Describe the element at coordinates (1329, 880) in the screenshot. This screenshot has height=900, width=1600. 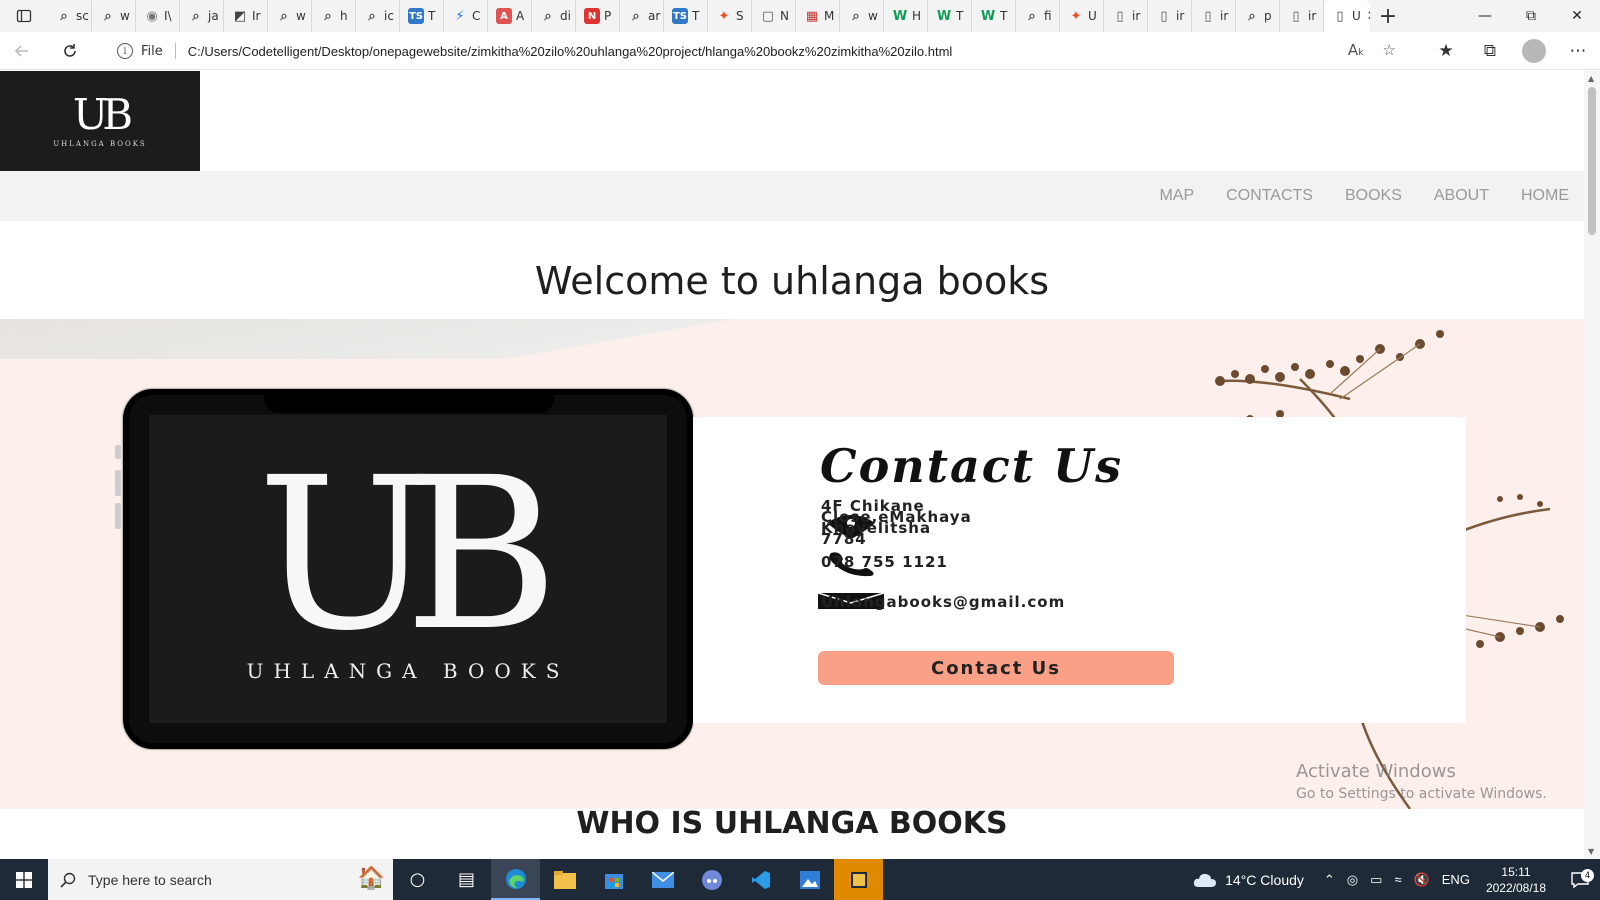
I see `show-hidden-icons: ⌃` at that location.